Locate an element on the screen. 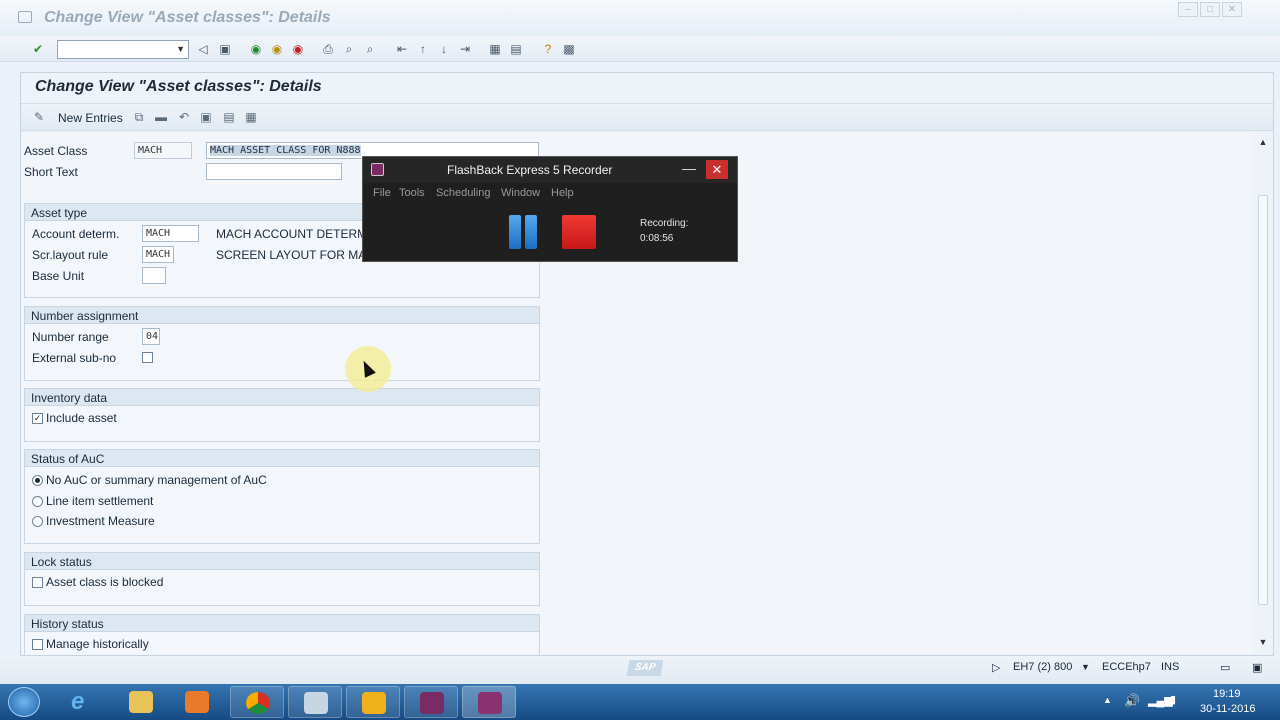 The width and height of the screenshot is (1280, 720). scr-layout-description: SCREEN LAYOUT FOR MACH is located at coordinates (300, 255).